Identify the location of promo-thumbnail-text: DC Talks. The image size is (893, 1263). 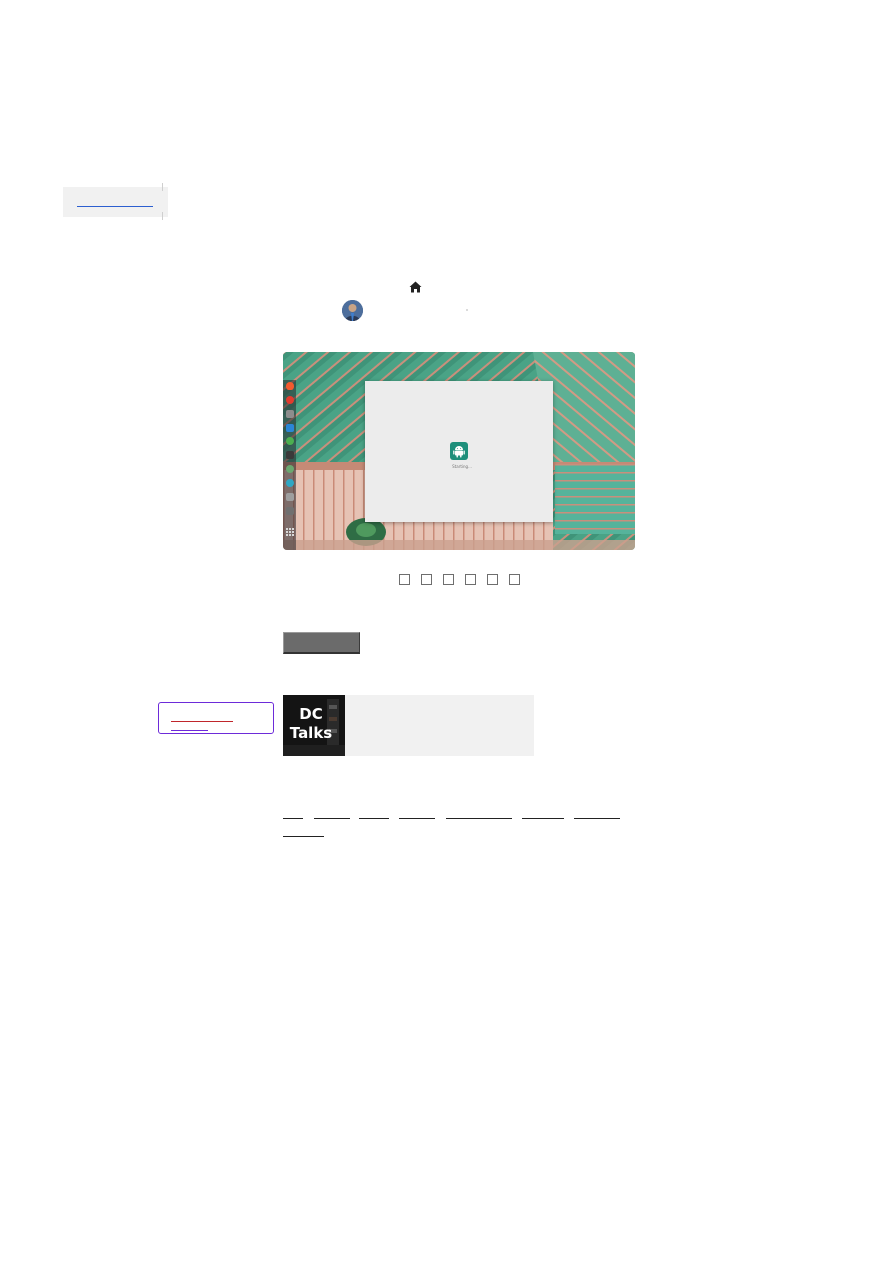
(311, 724).